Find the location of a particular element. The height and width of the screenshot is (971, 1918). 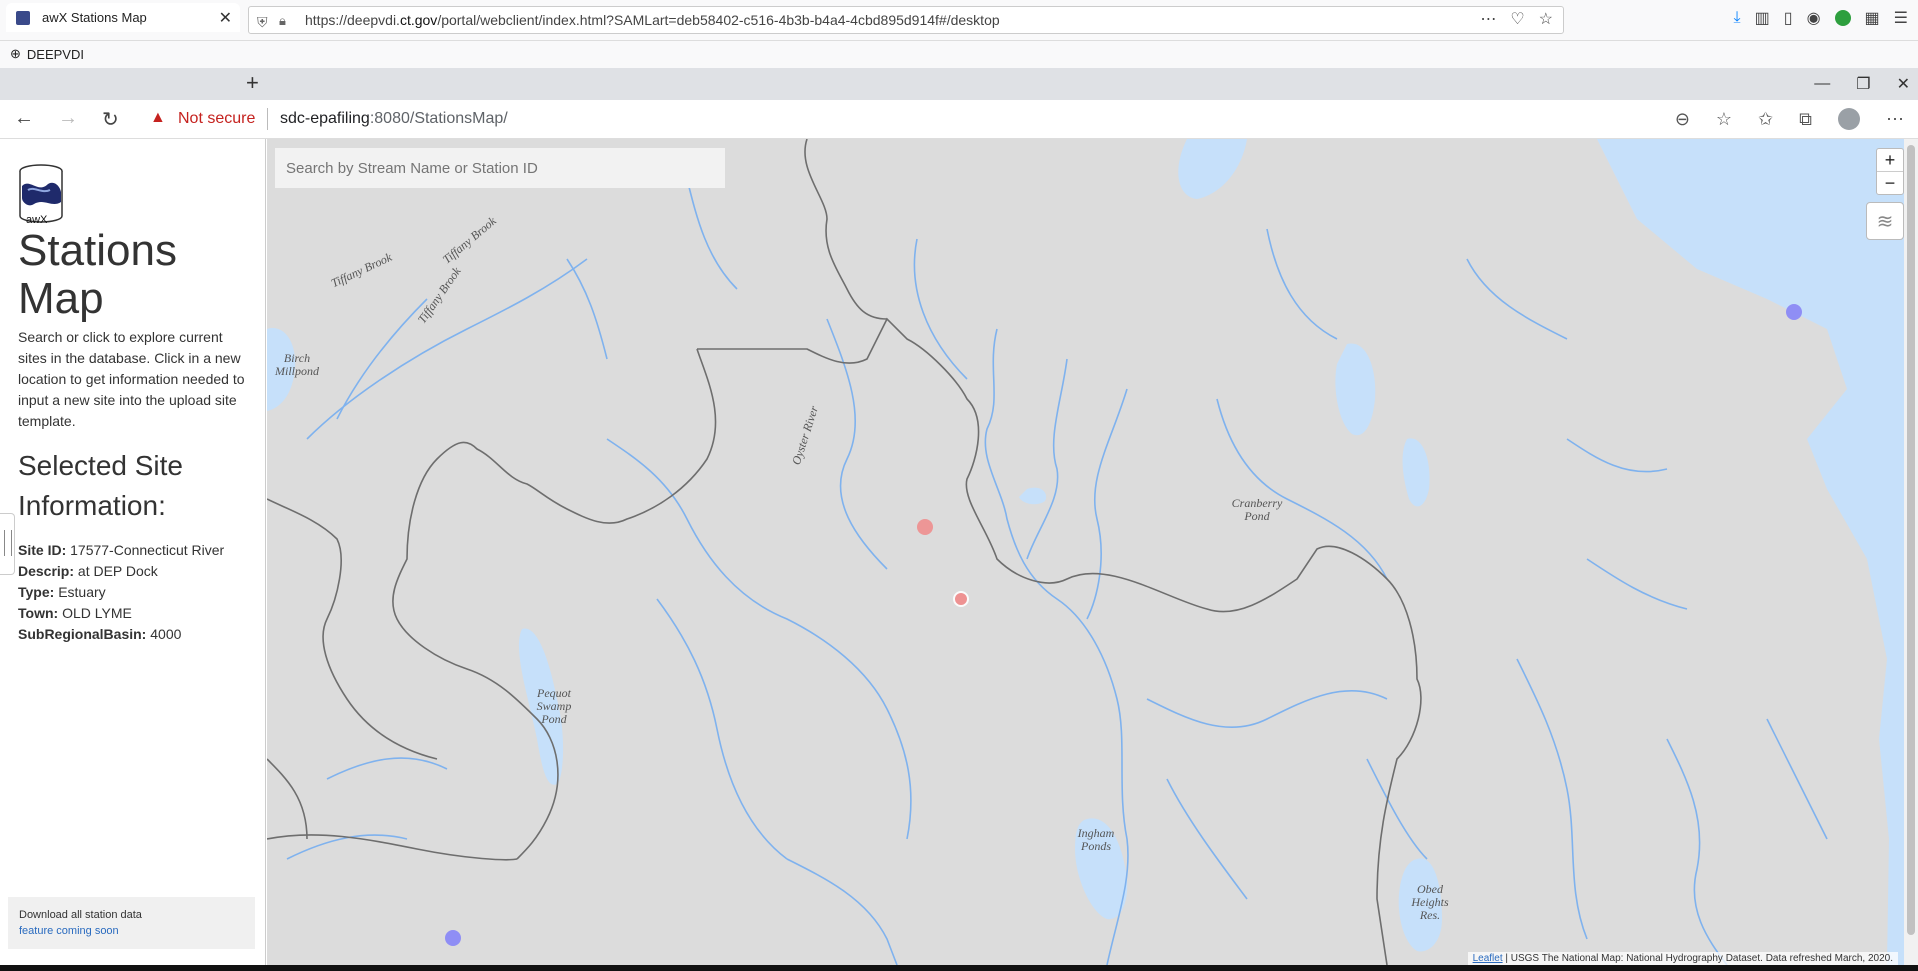

close-window-icon: ✕ is located at coordinates (1903, 84).